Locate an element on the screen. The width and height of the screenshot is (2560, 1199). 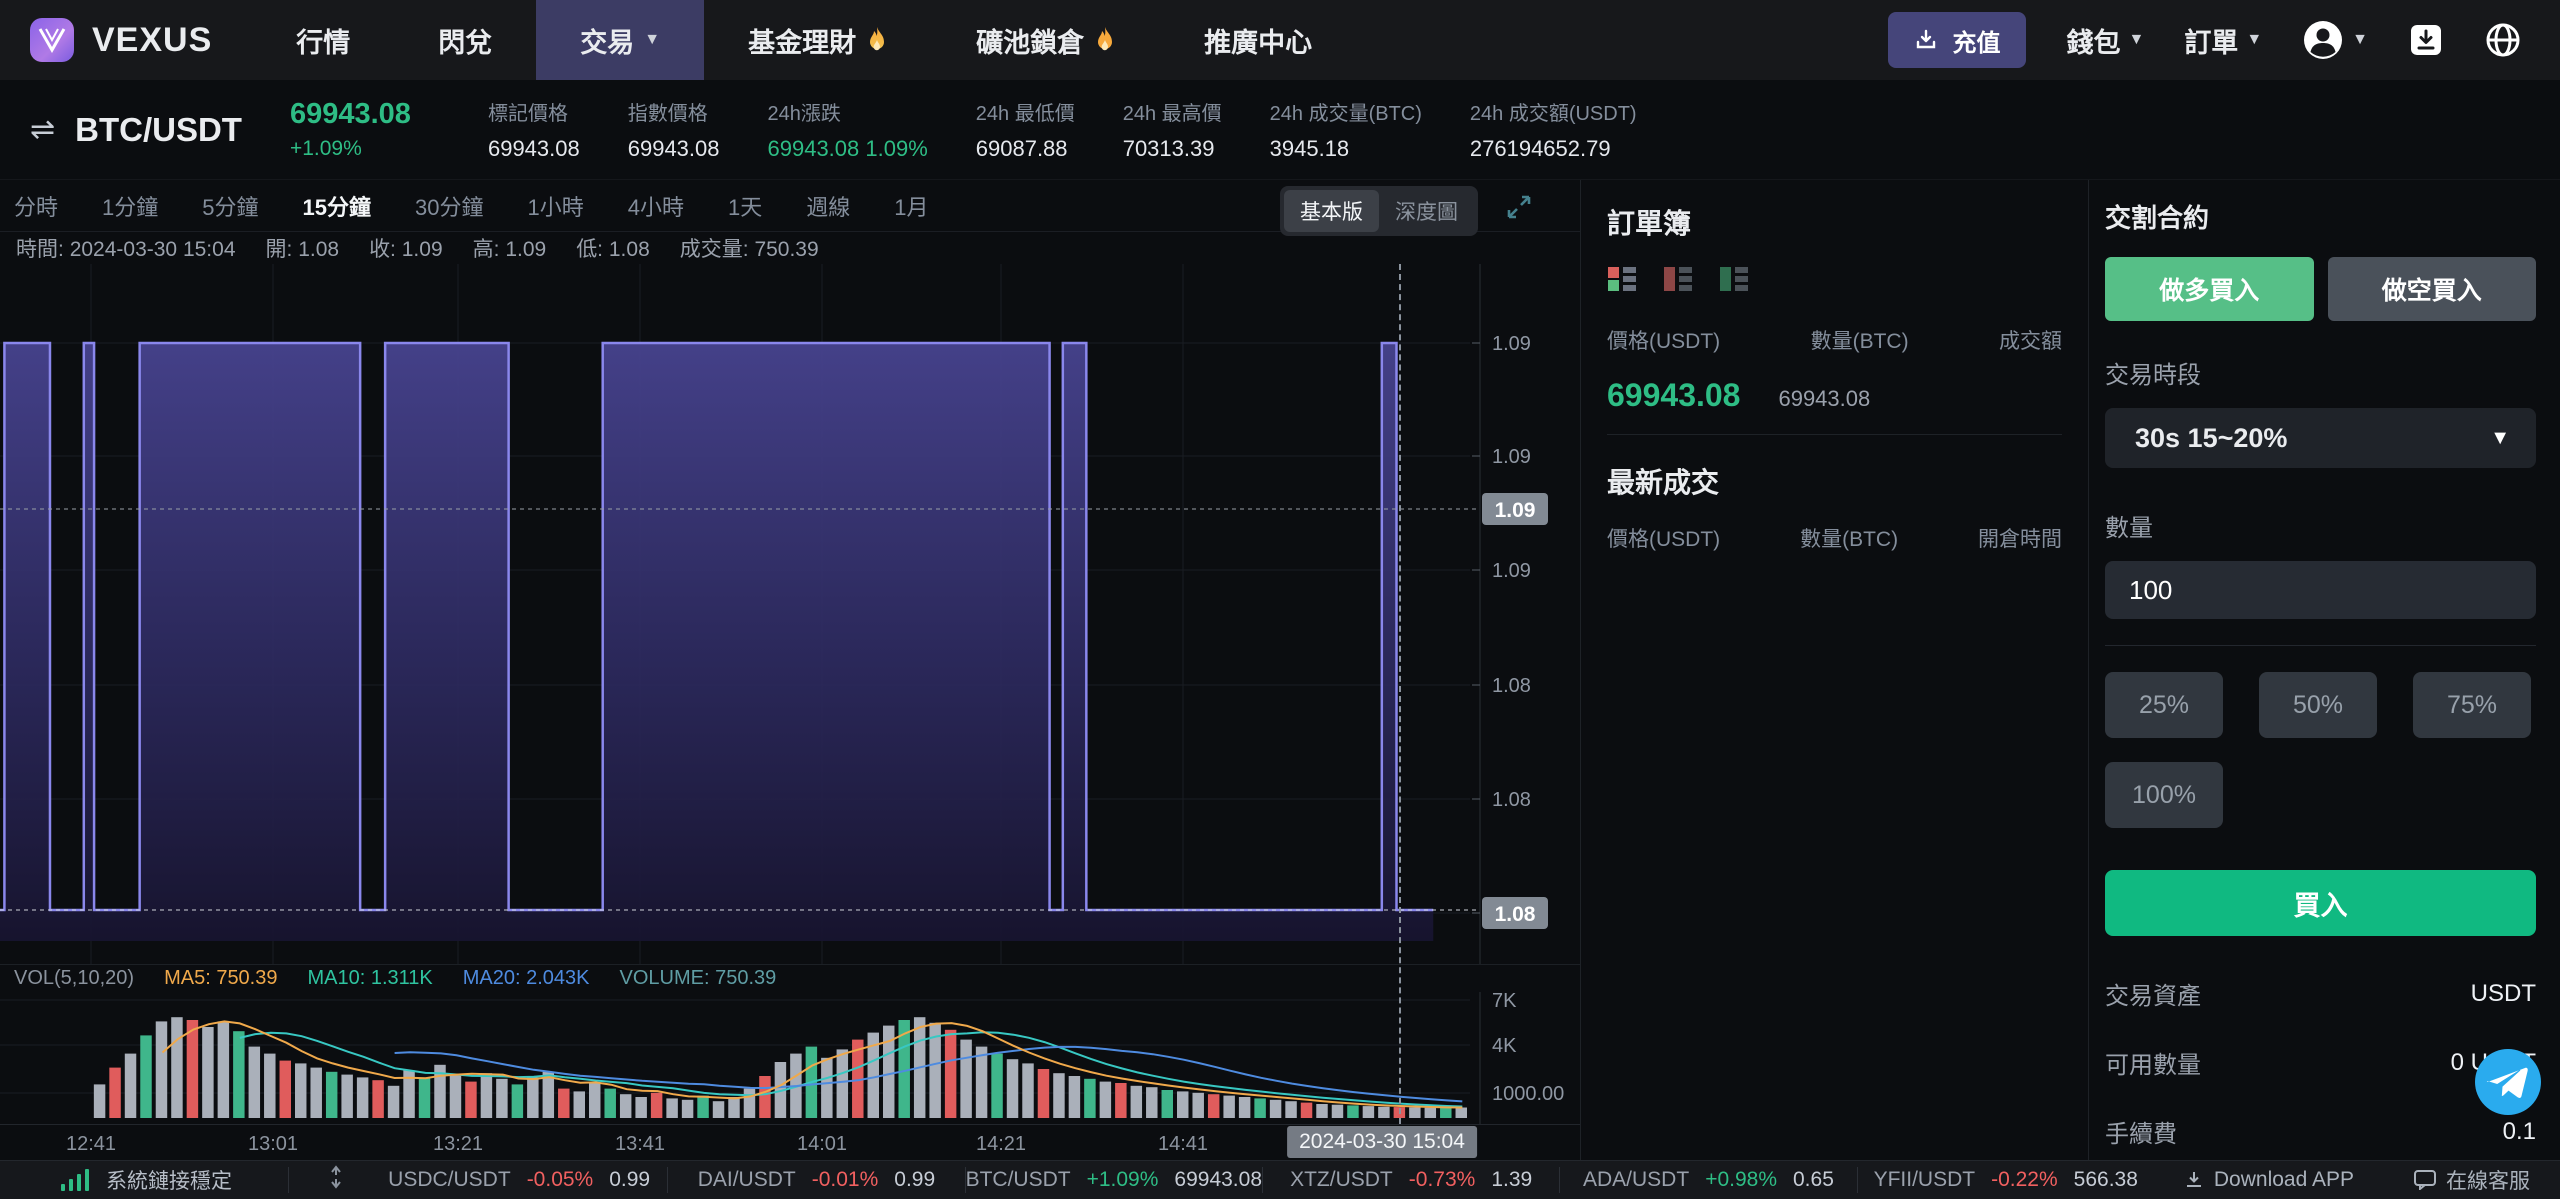
language-button is located at coordinates (2503, 40).